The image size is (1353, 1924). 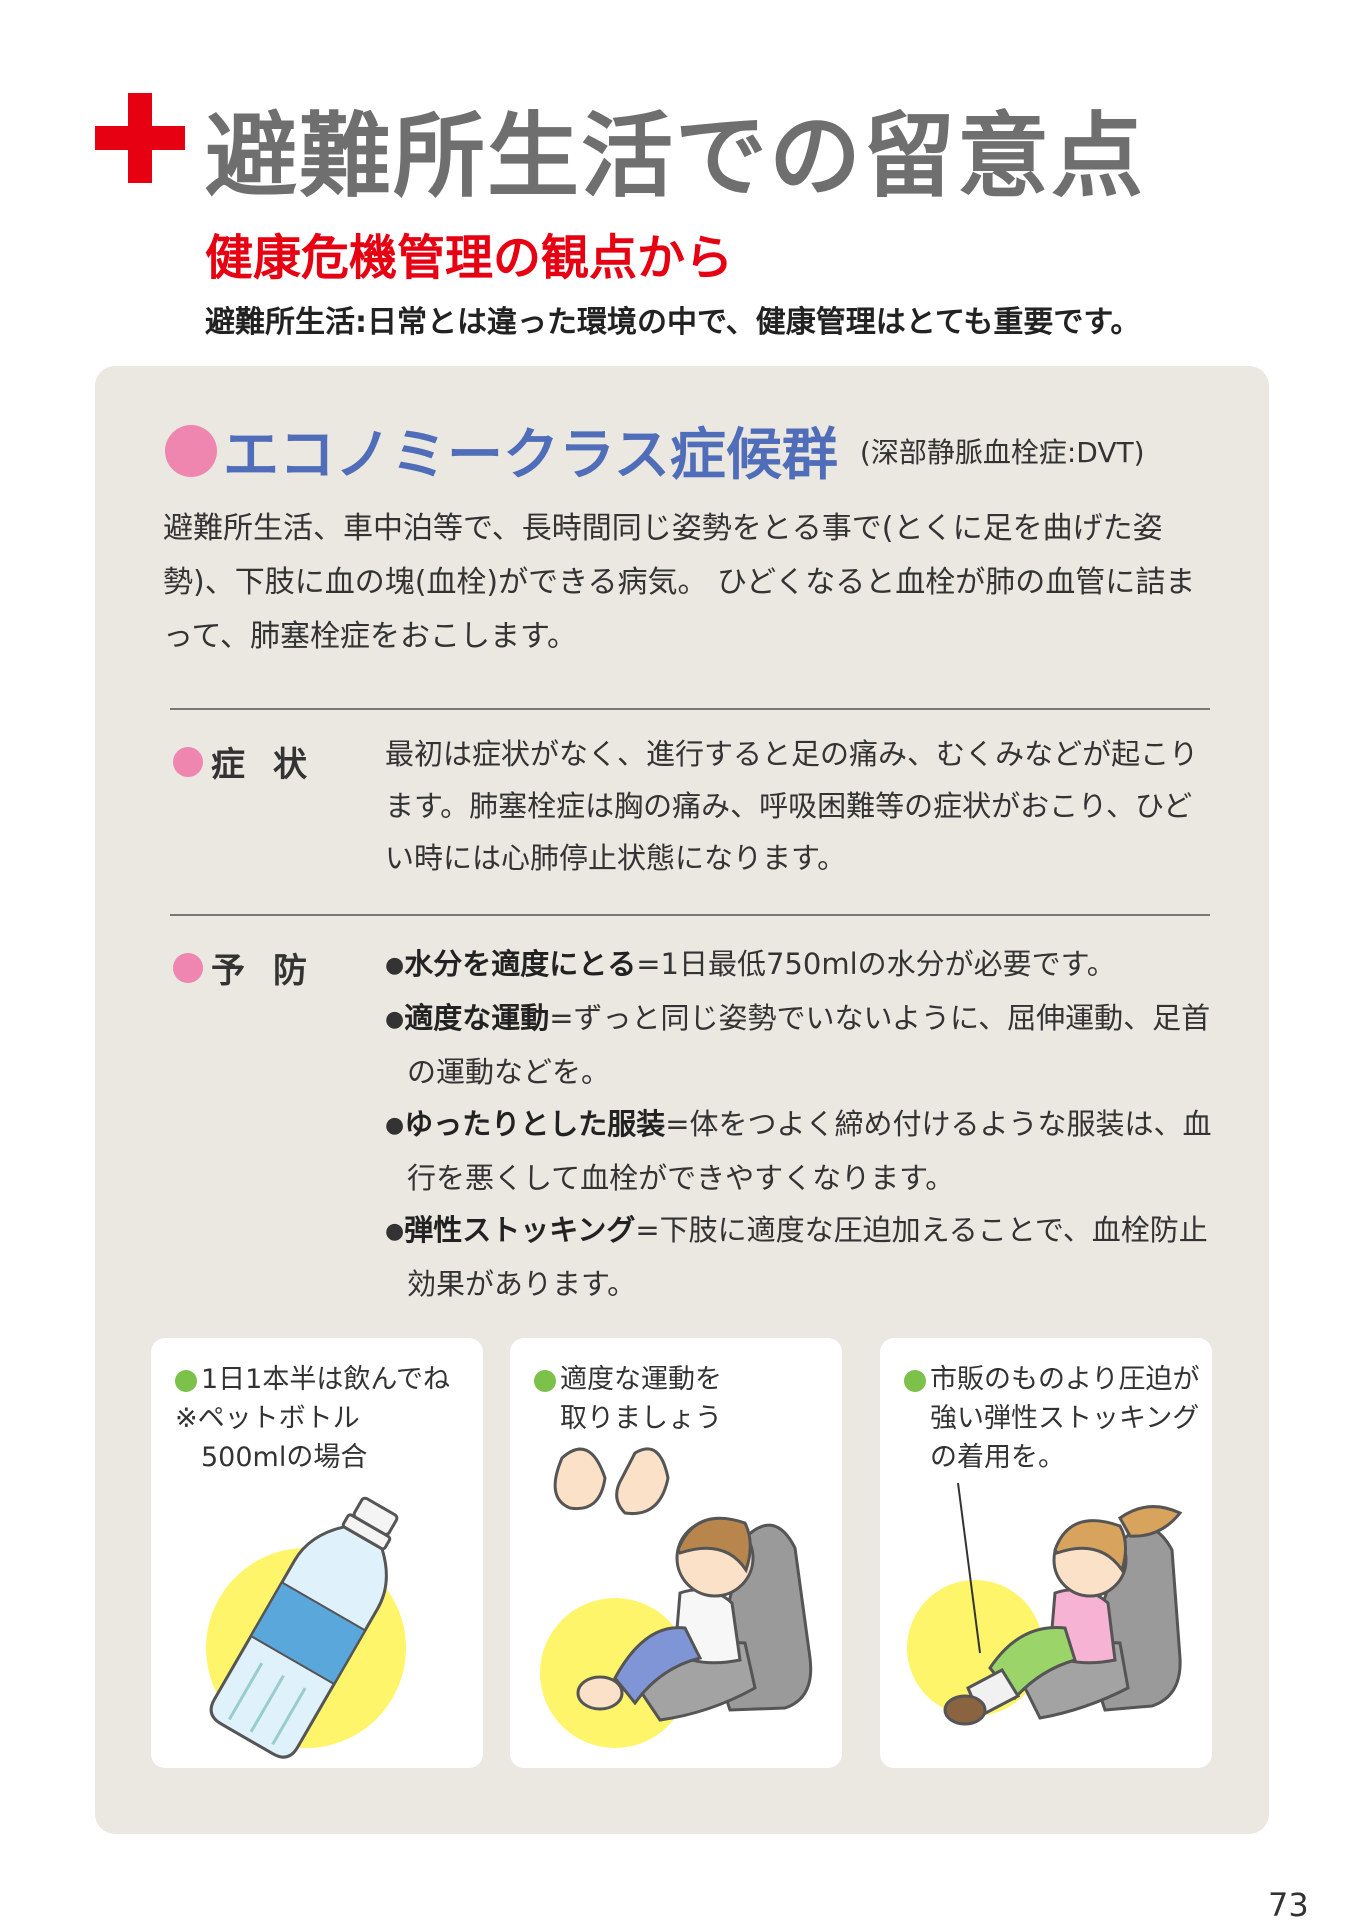 I want to click on card-line: 500mlの場合, so click(x=284, y=1457).